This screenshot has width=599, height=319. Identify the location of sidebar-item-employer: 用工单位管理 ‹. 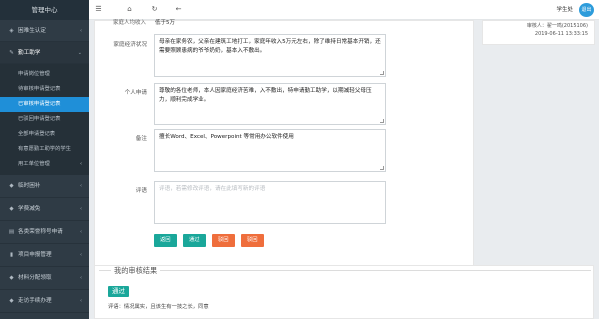
(44, 164).